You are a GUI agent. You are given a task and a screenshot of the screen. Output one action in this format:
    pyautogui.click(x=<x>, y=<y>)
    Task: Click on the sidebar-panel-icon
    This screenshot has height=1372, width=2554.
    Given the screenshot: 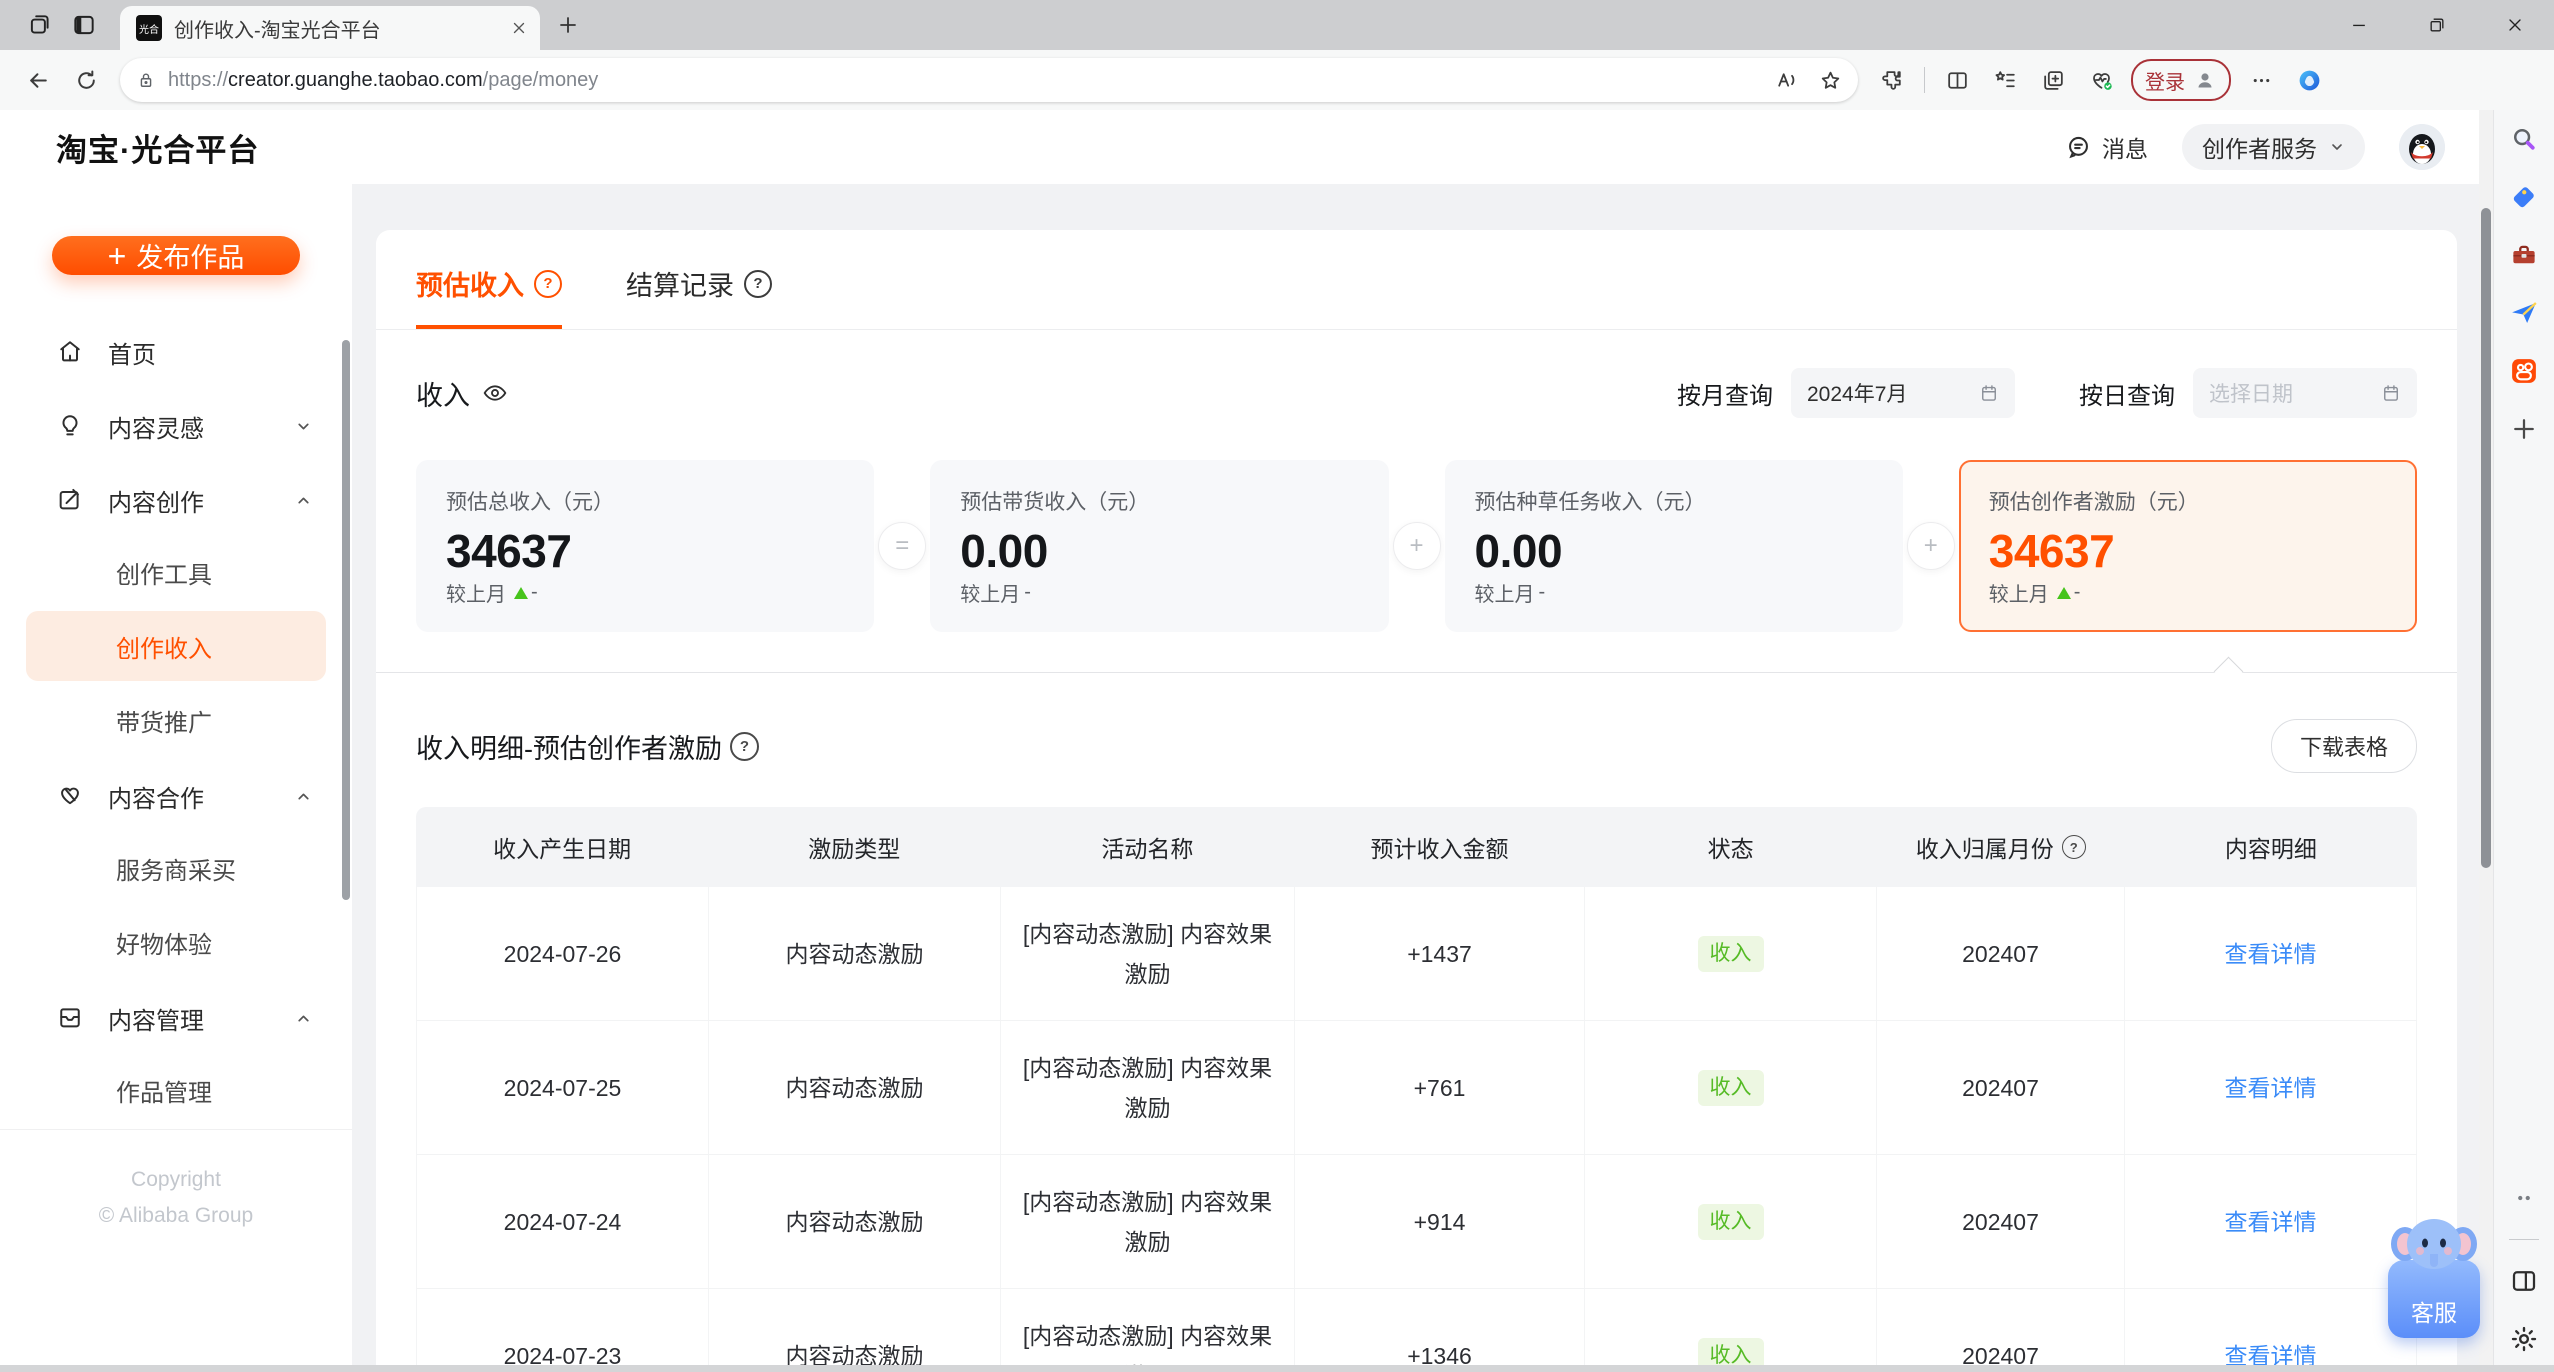 What is the action you would take?
    pyautogui.click(x=2524, y=1281)
    